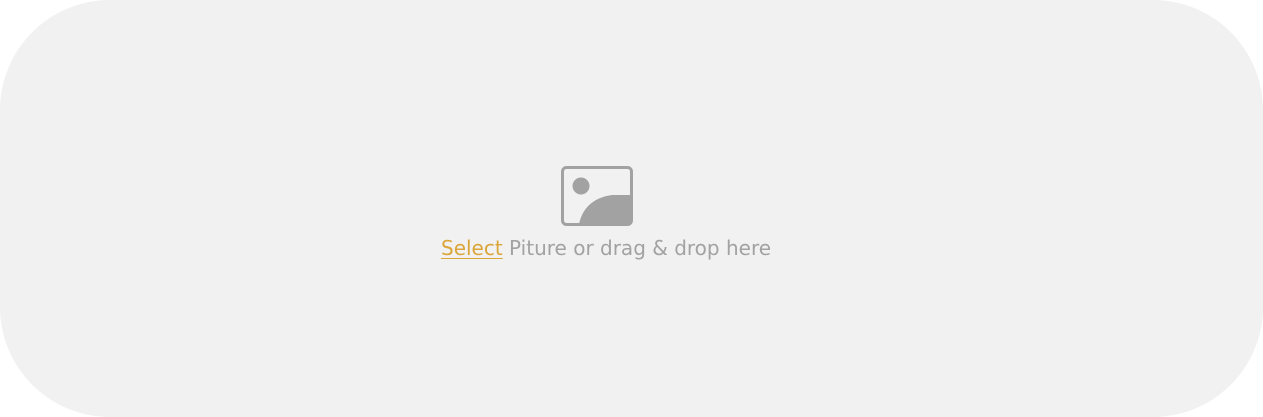 The width and height of the screenshot is (1263, 417). I want to click on image-placeholder-icon, so click(597, 196).